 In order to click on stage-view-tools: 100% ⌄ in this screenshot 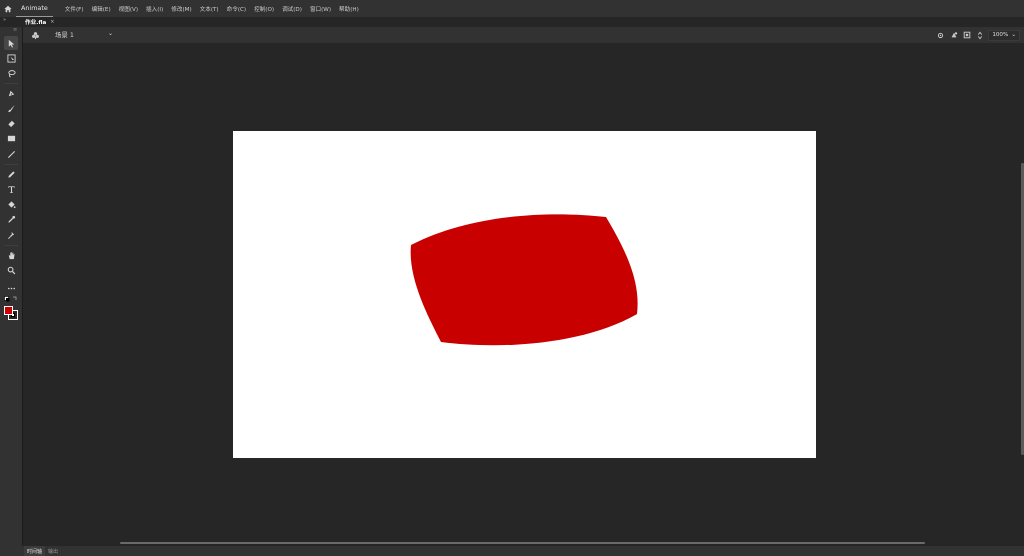, I will do `click(980, 35)`.